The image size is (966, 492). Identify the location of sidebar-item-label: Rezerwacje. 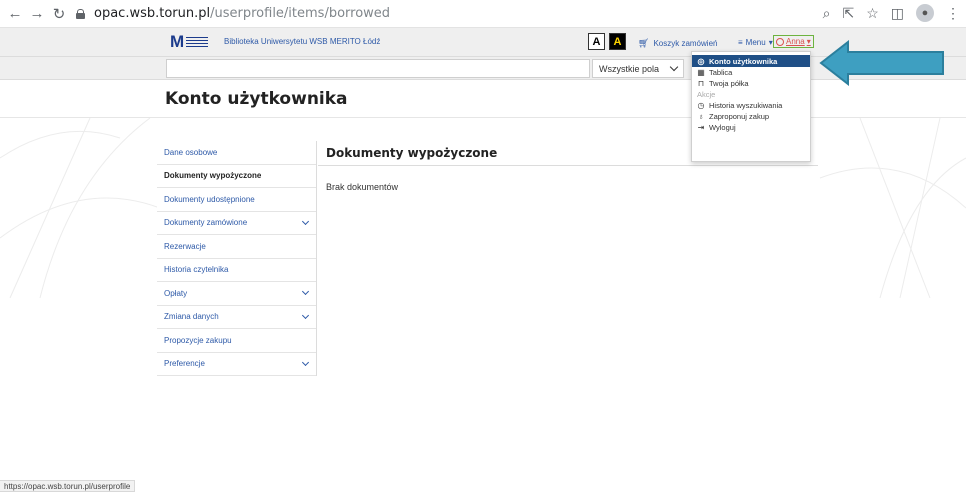
(185, 246).